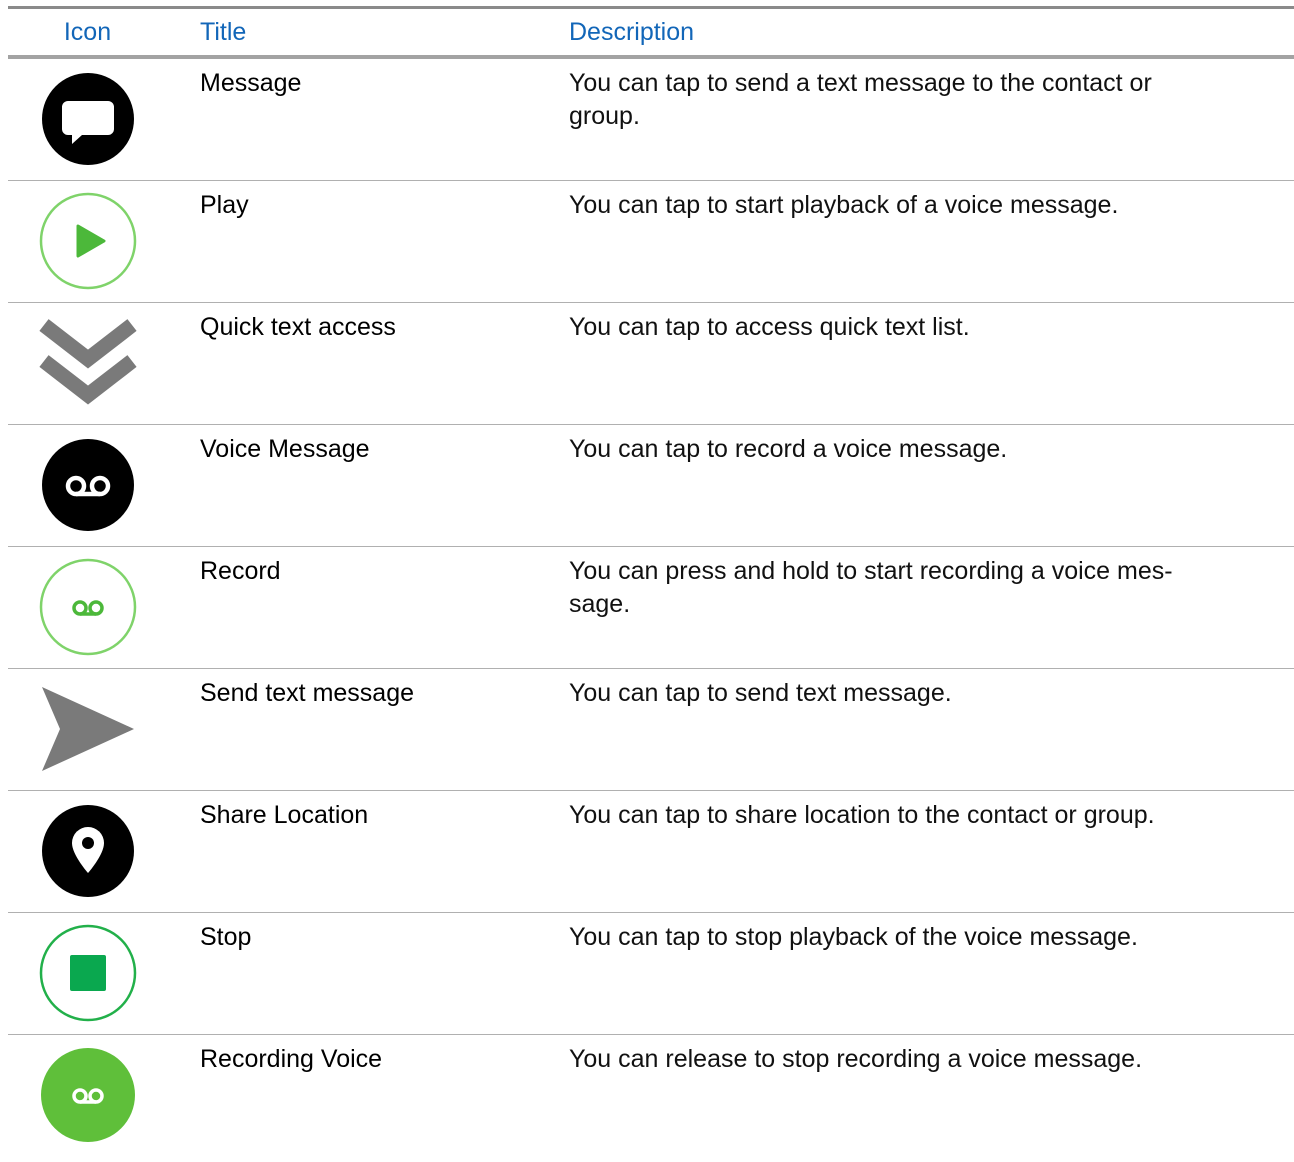  I want to click on row-title: Quick text access, so click(298, 327).